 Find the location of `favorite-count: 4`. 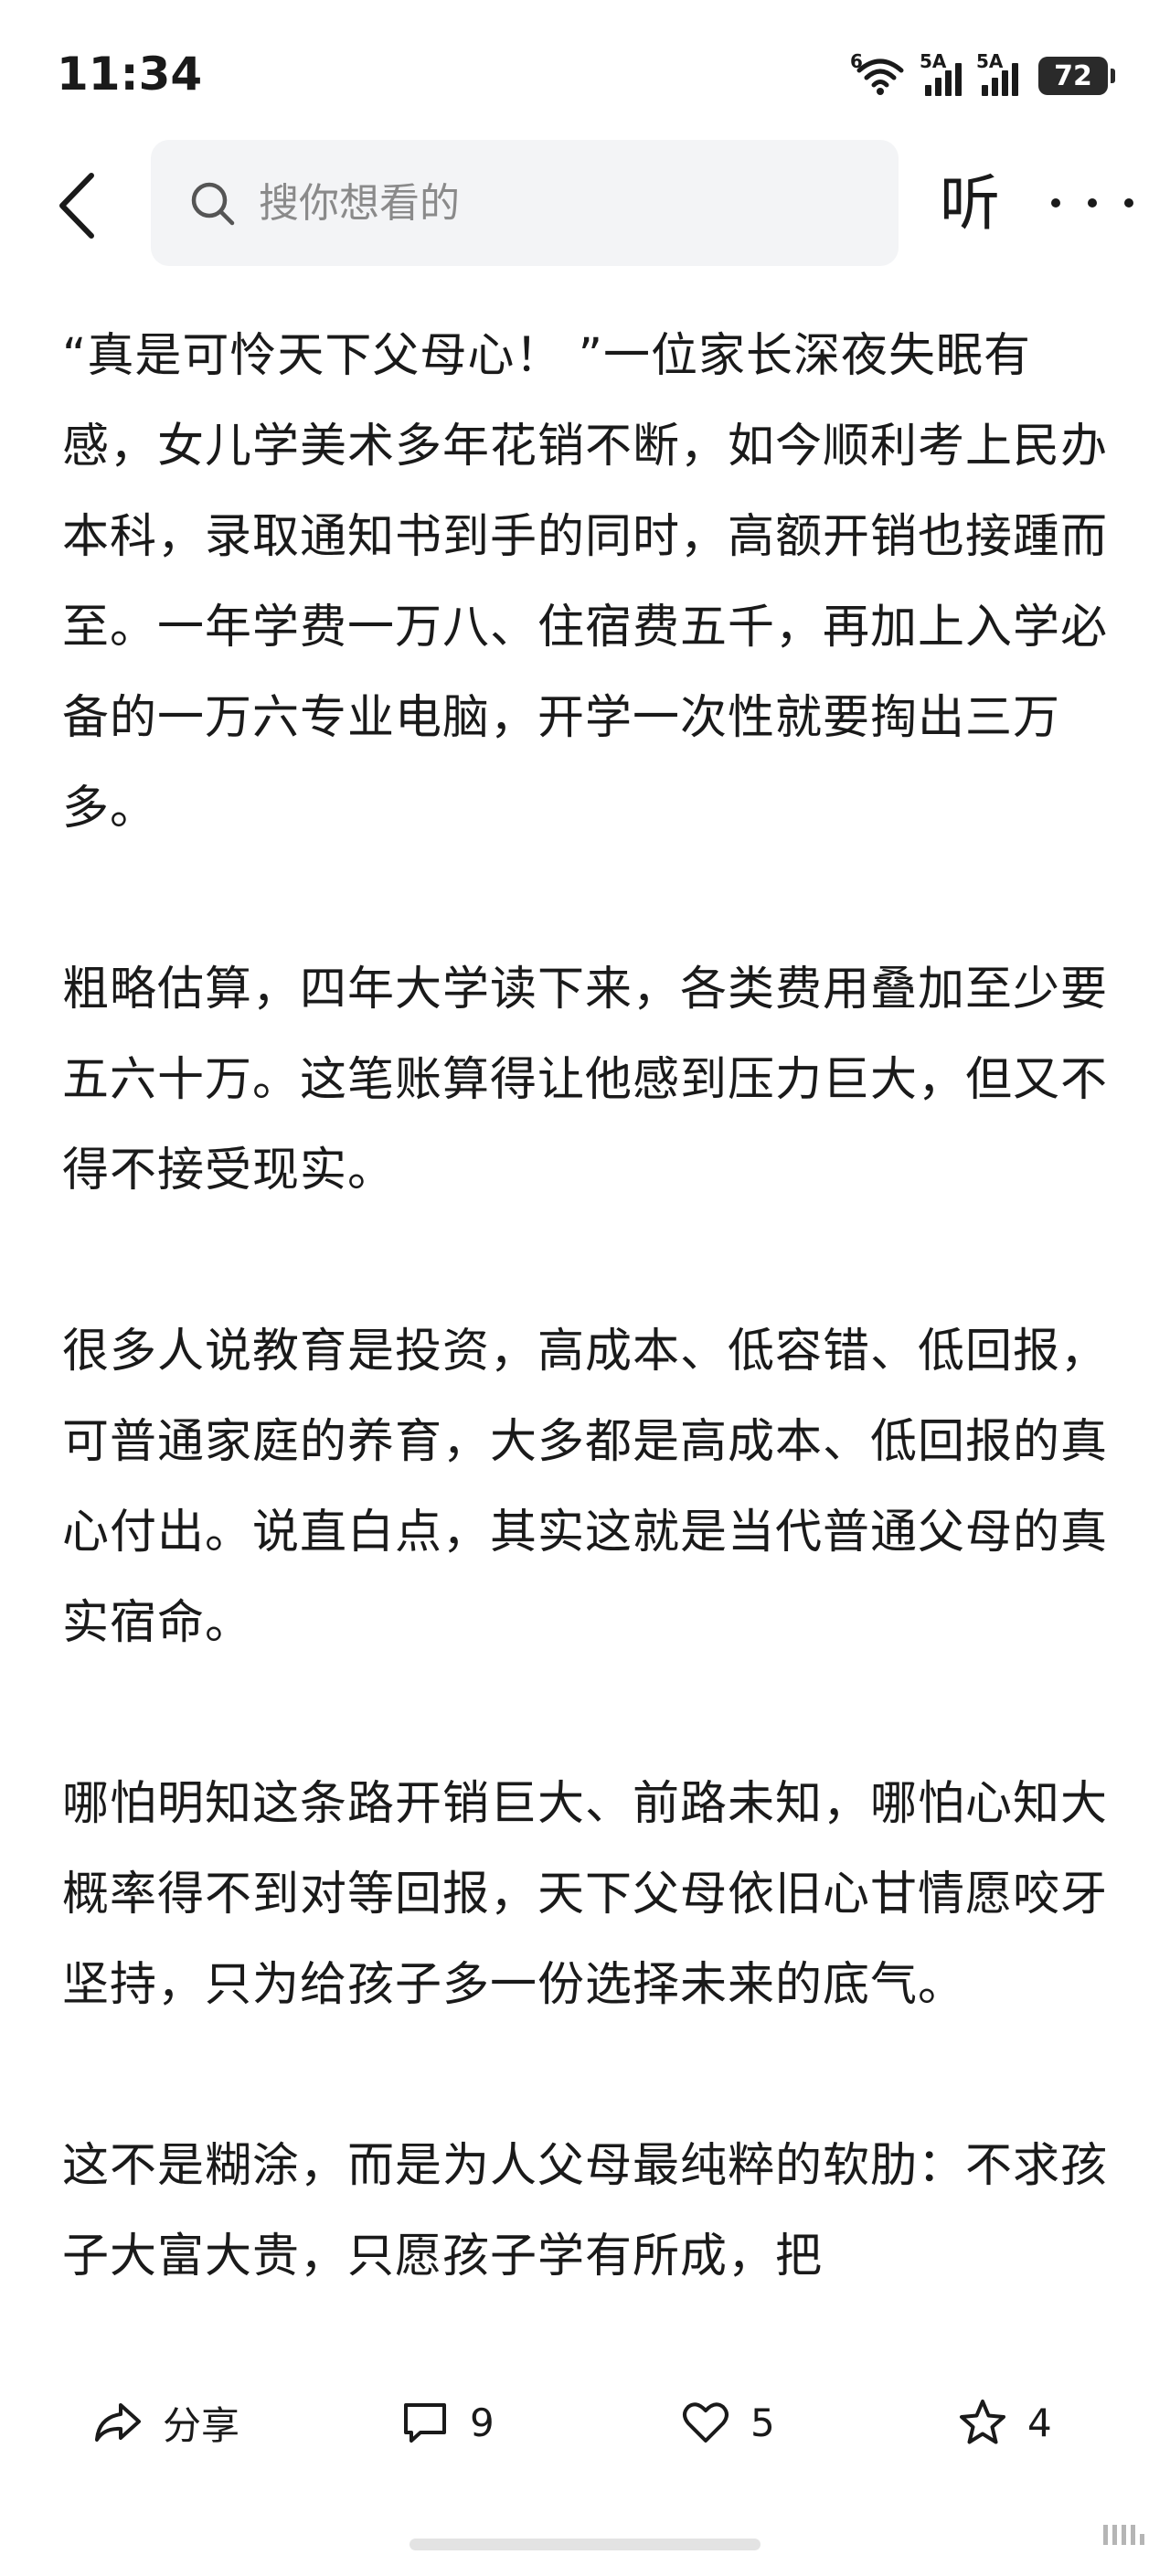

favorite-count: 4 is located at coordinates (1039, 2422).